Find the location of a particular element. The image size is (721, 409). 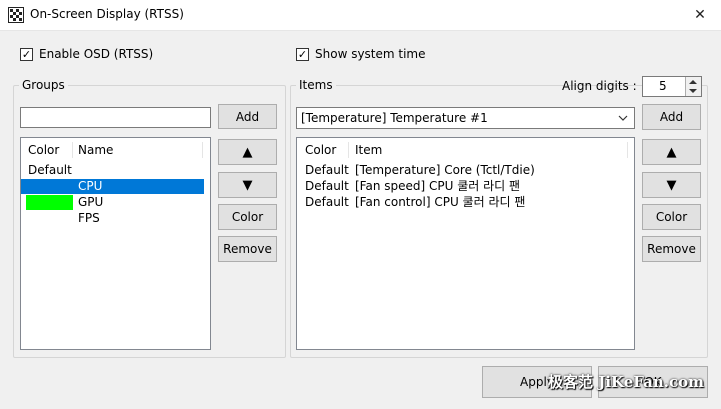

groups-label: Groups is located at coordinates (43, 85).